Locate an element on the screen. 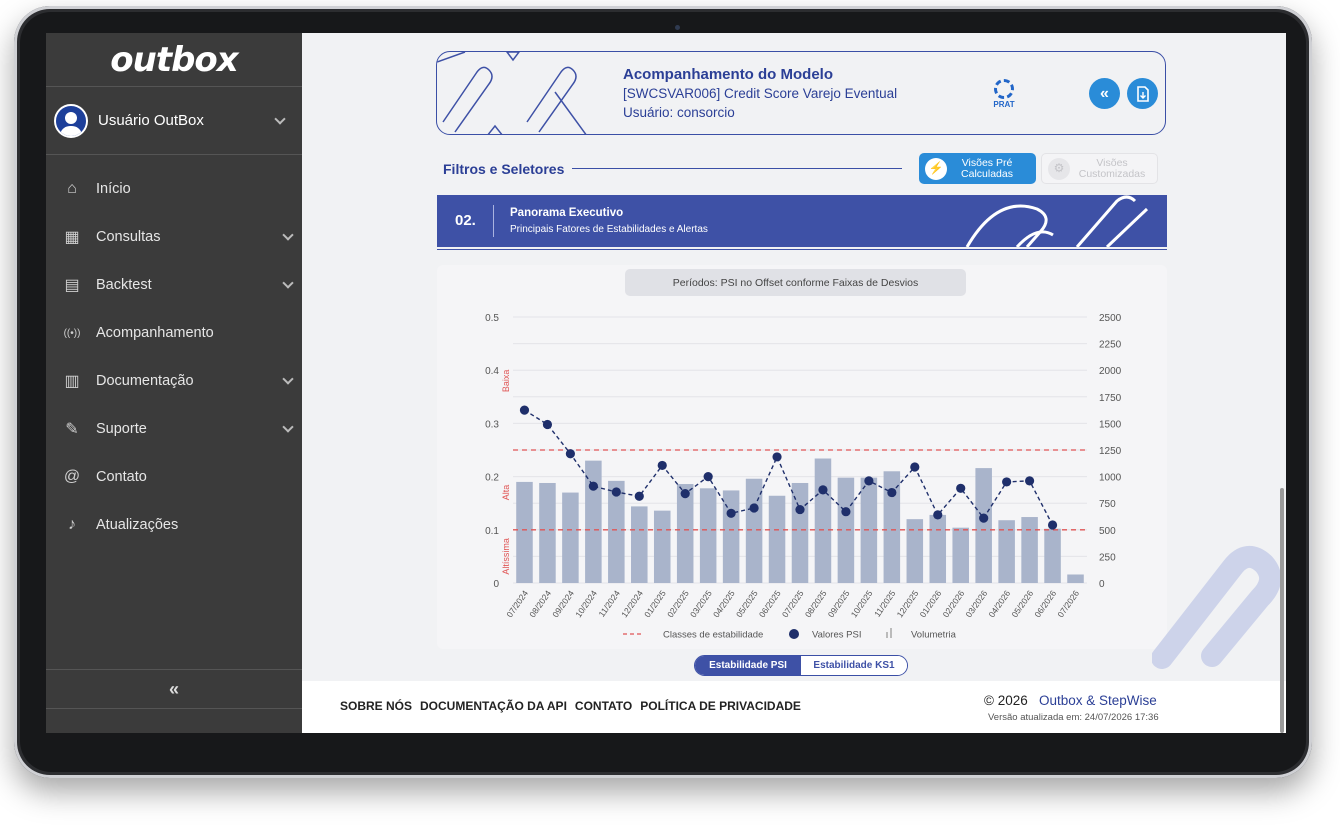  x-tick-label: 06/2026 is located at coordinates (1045, 603).